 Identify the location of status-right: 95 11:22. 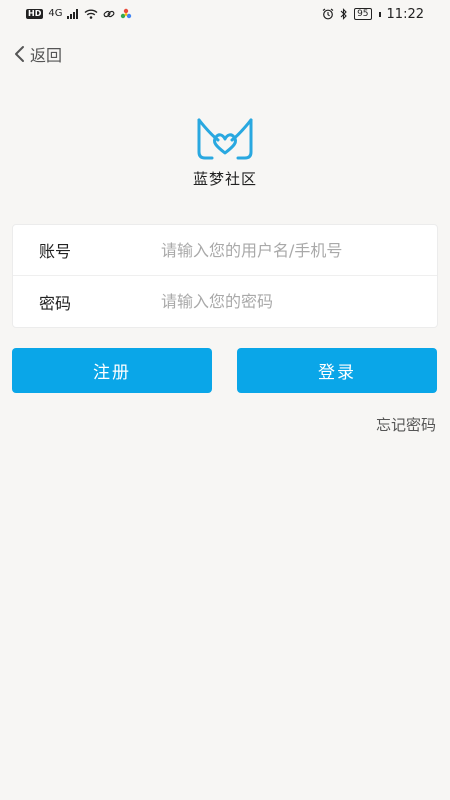
(386, 14).